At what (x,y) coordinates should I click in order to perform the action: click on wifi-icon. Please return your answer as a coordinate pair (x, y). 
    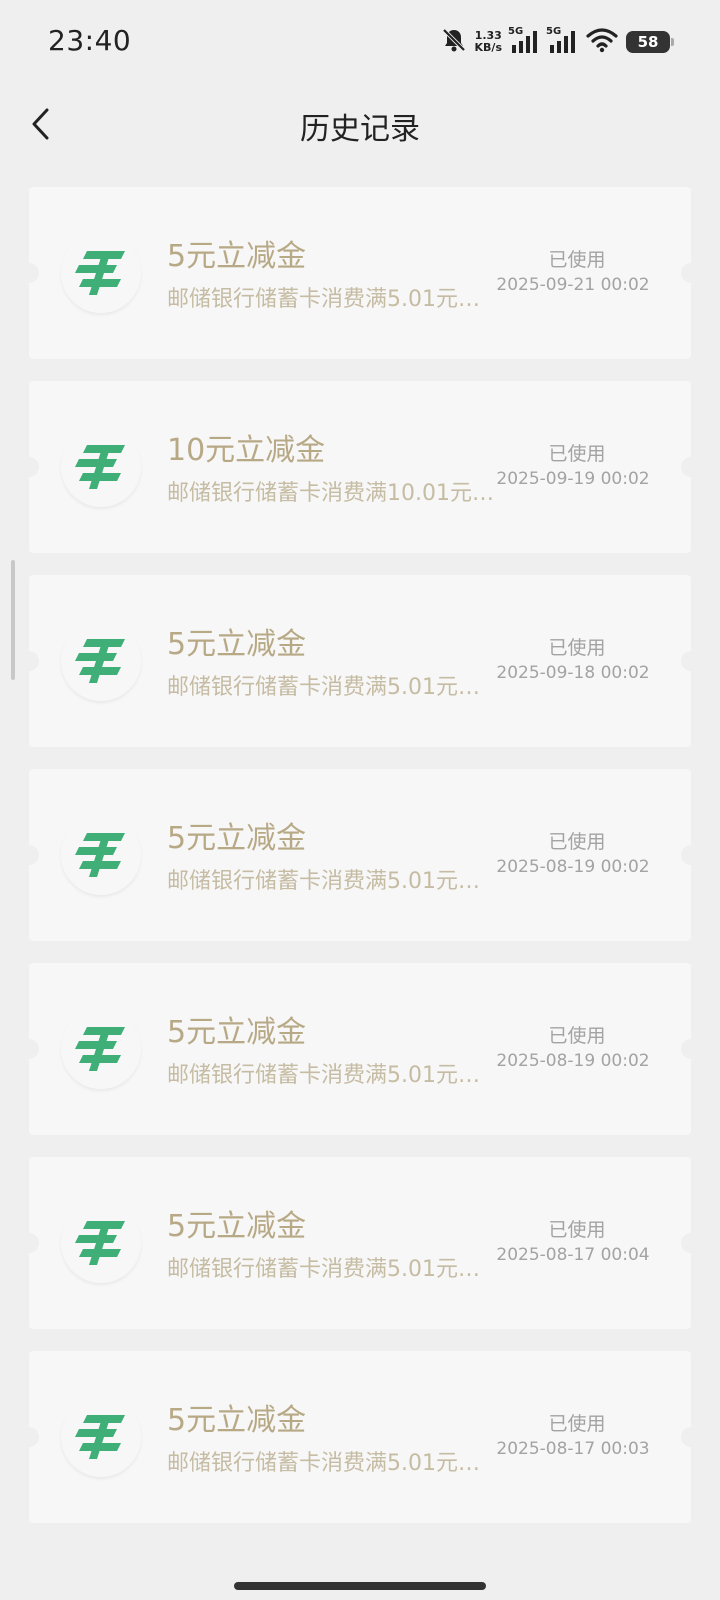
    Looking at the image, I should click on (602, 42).